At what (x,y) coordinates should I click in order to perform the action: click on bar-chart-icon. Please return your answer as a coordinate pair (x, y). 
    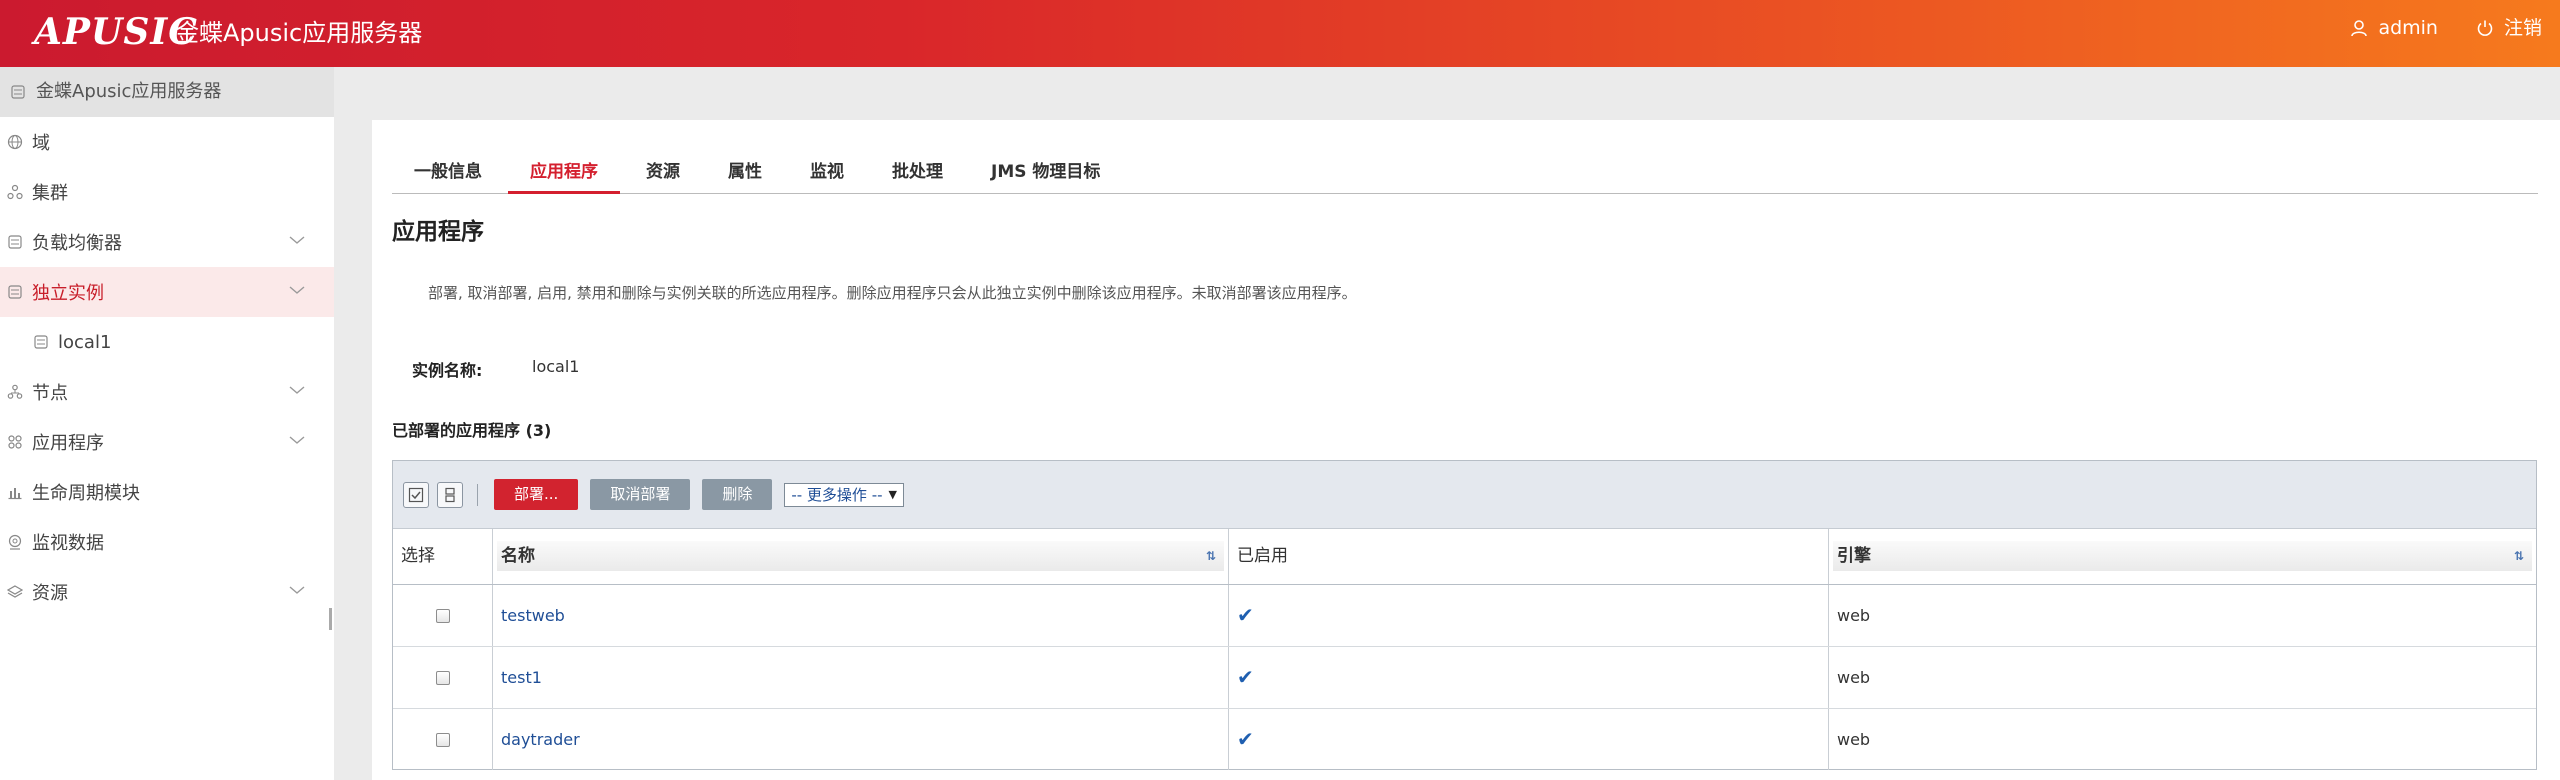
    Looking at the image, I should click on (15, 492).